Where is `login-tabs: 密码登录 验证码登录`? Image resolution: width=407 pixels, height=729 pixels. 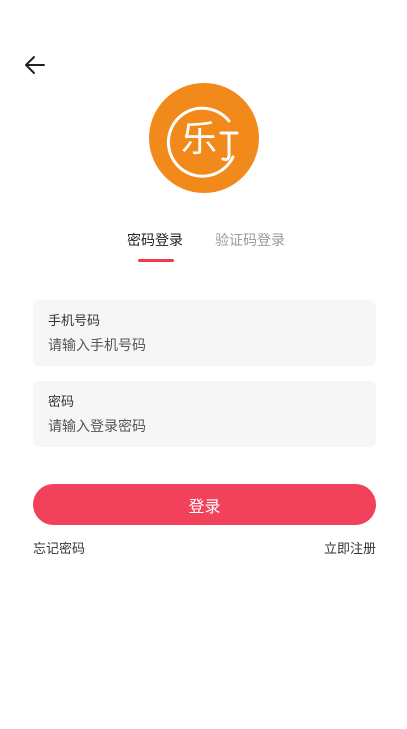
login-tabs: 密码登录 验证码登录 is located at coordinates (203, 250).